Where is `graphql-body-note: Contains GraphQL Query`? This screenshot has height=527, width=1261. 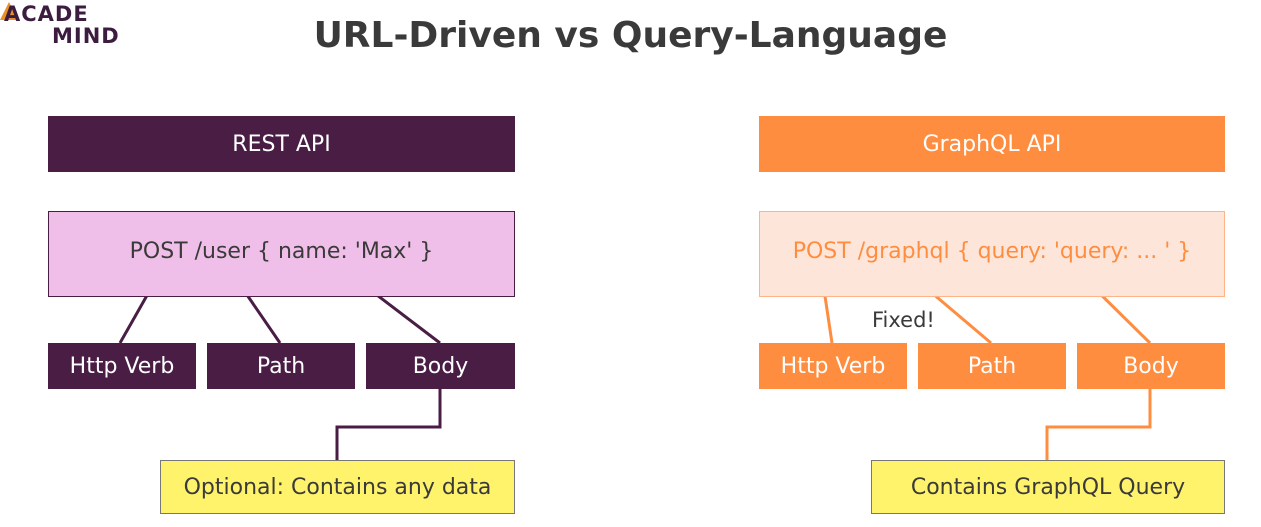
graphql-body-note: Contains GraphQL Query is located at coordinates (1048, 487).